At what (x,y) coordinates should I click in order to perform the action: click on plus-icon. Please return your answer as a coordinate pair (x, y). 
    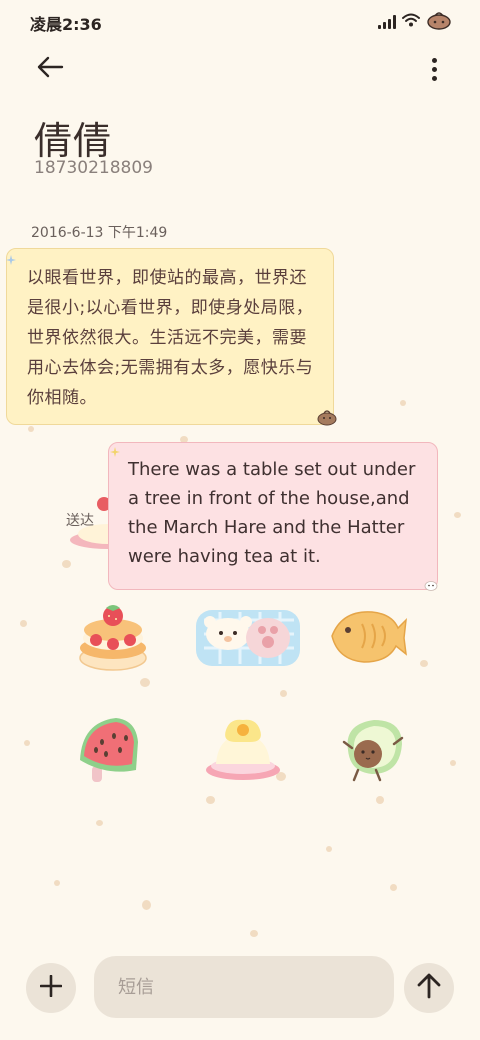
    Looking at the image, I should click on (51, 987).